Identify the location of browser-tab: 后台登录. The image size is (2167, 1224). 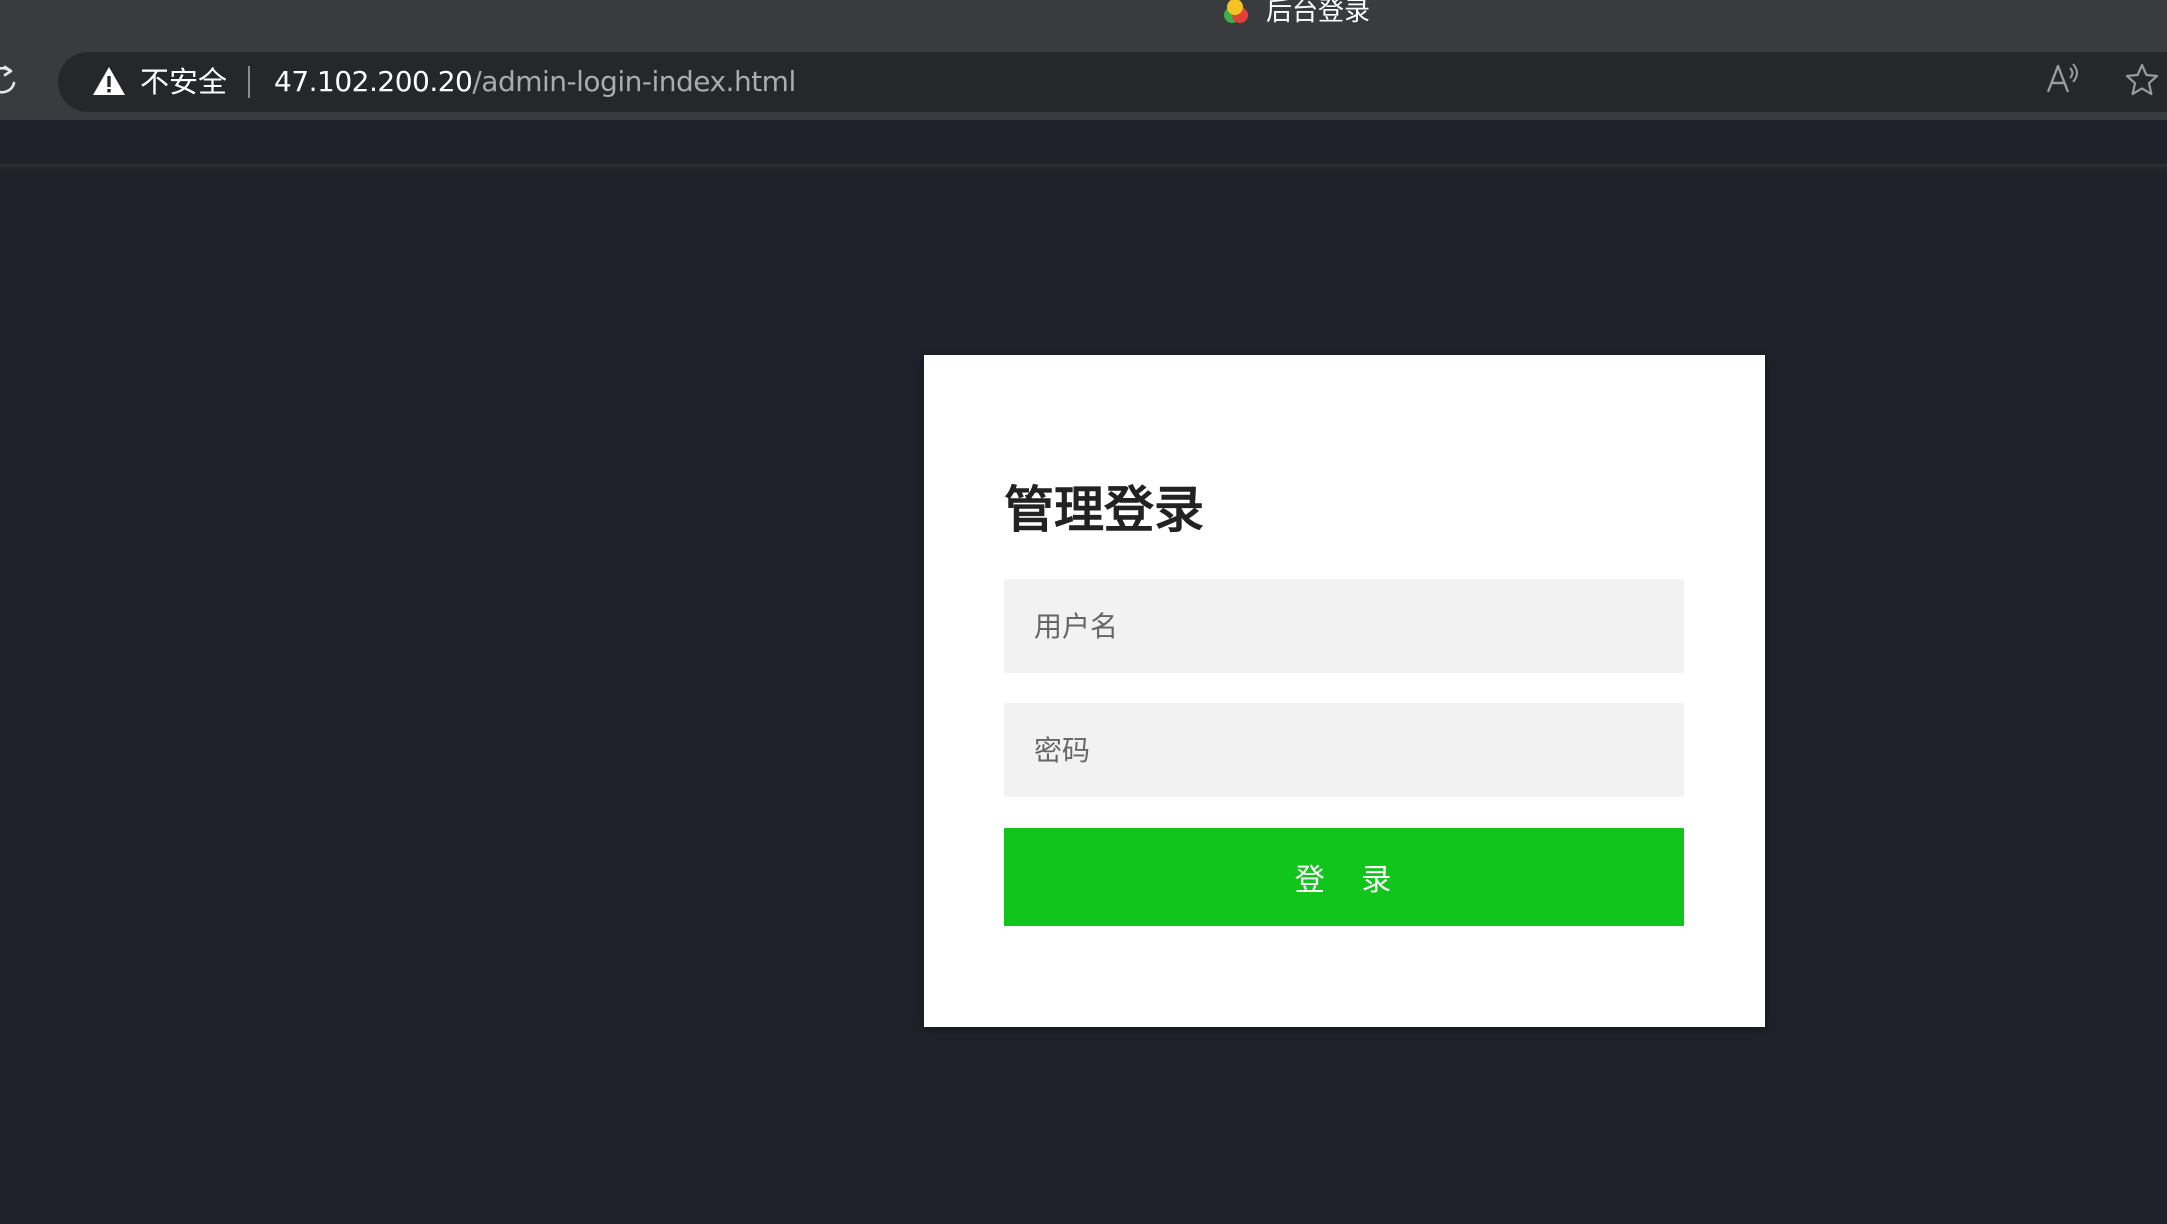
(1296, 14).